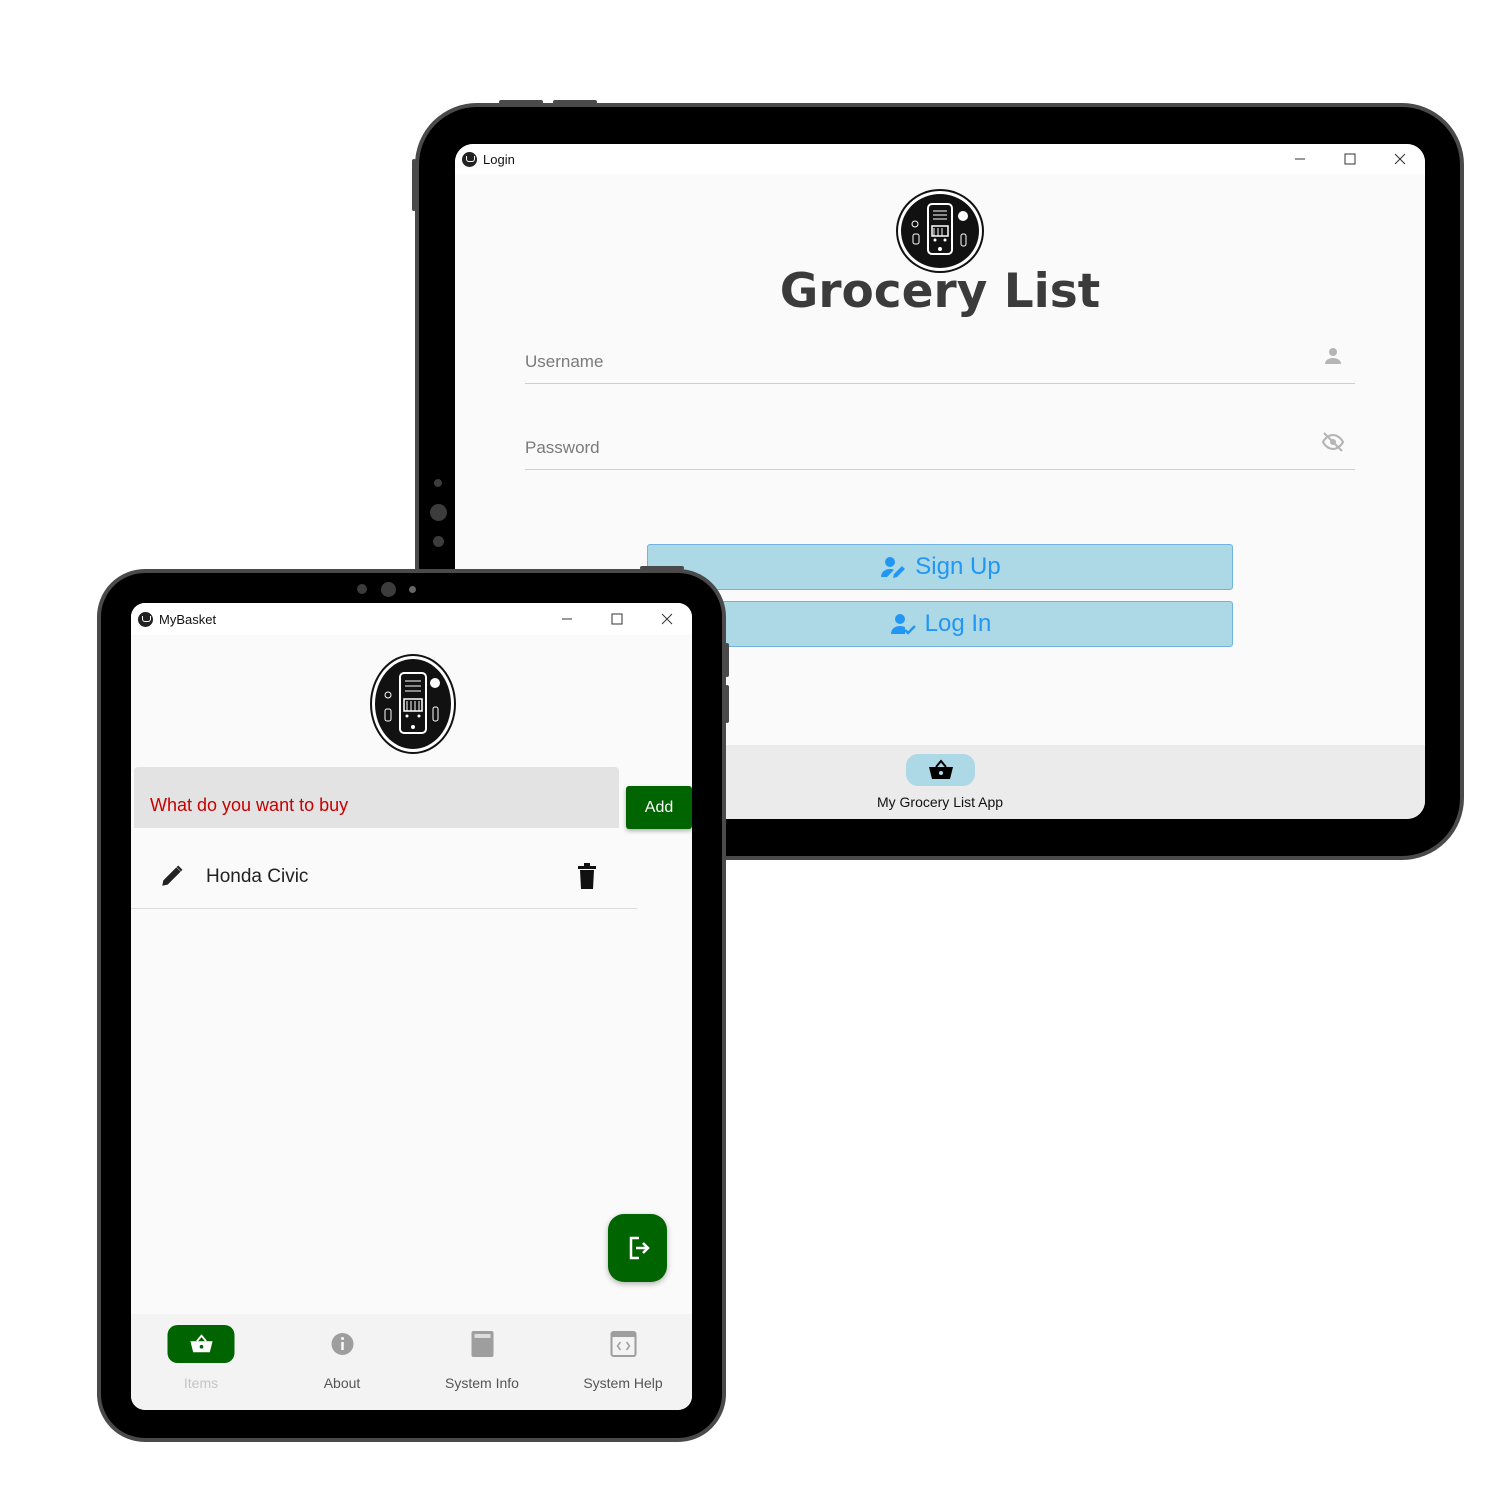 This screenshot has width=1500, height=1500. I want to click on system-help-icon, so click(623, 1344).